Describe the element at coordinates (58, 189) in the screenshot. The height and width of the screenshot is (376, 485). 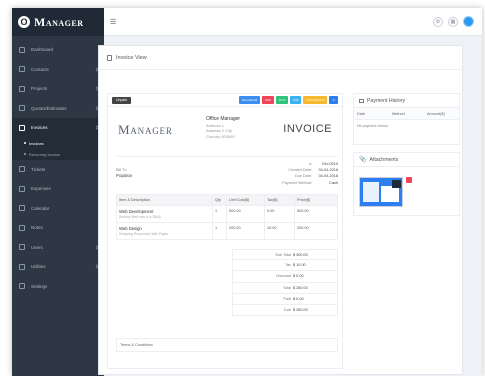
I see `sidebar-item-expenses: Expenses` at that location.